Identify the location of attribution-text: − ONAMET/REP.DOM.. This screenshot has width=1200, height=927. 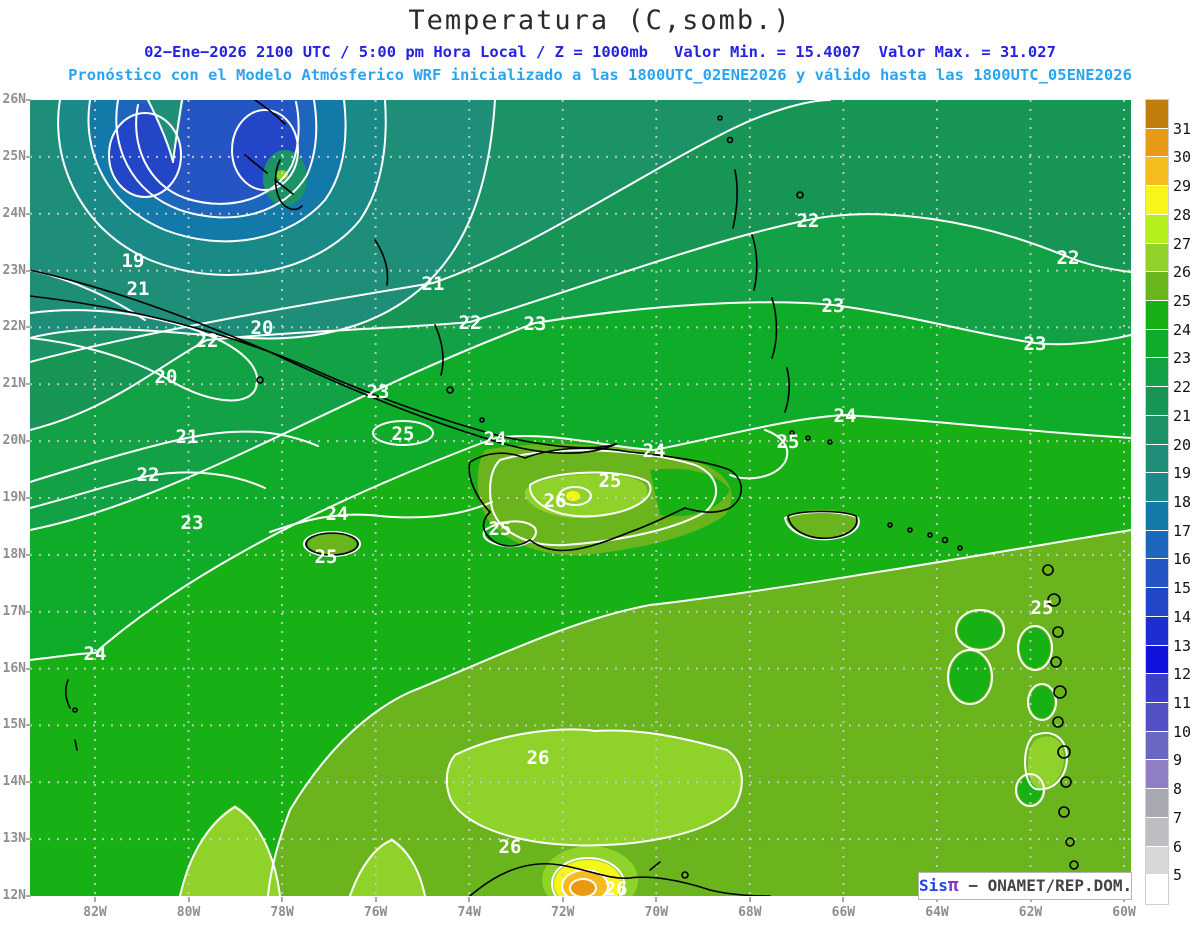
(1050, 885).